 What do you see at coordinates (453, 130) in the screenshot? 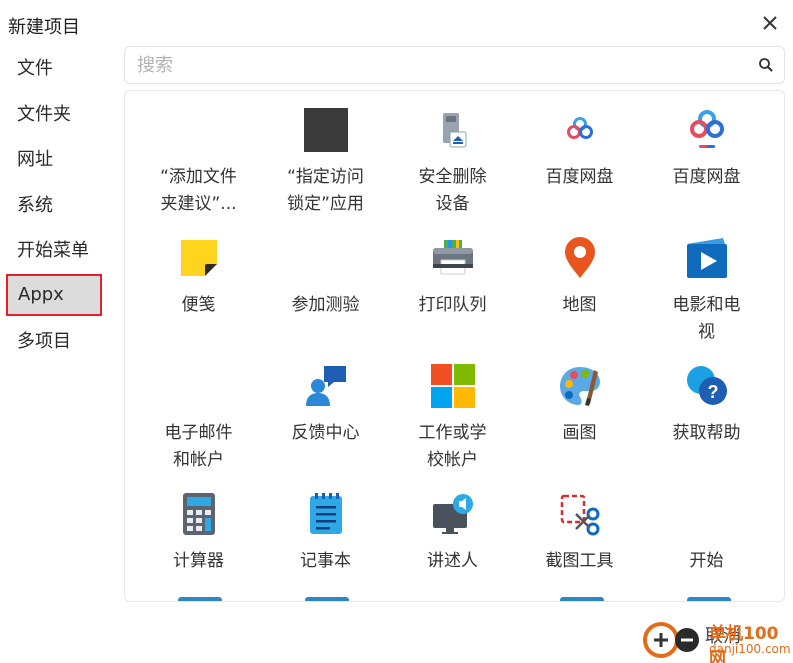
I see `usb-eject-icon` at bounding box center [453, 130].